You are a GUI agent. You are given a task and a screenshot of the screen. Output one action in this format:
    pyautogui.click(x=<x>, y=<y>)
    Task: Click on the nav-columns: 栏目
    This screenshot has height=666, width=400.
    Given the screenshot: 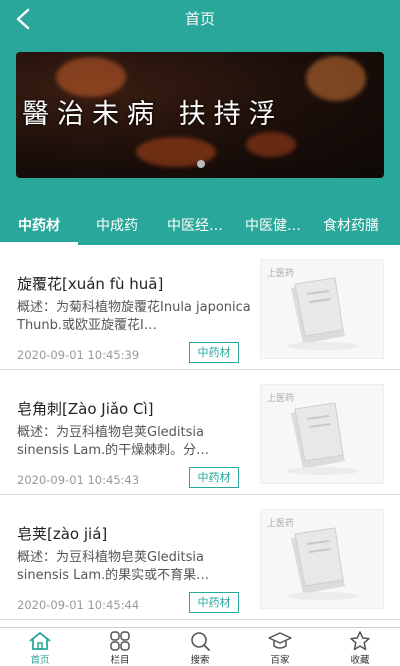 What is the action you would take?
    pyautogui.click(x=120, y=647)
    